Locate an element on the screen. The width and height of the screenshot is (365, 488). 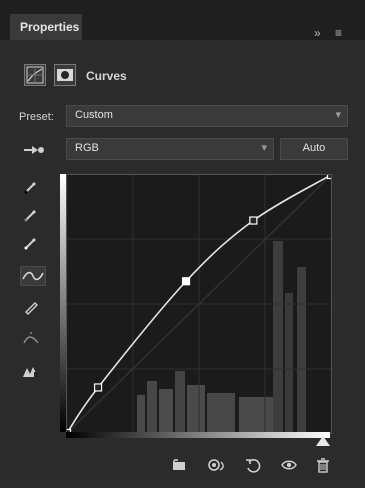
preset-value: Custom is located at coordinates (94, 115).